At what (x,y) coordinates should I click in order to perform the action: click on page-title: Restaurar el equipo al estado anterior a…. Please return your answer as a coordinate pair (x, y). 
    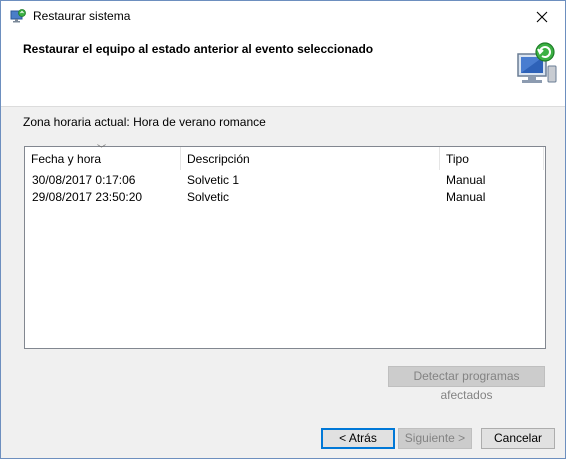
    Looking at the image, I should click on (198, 49).